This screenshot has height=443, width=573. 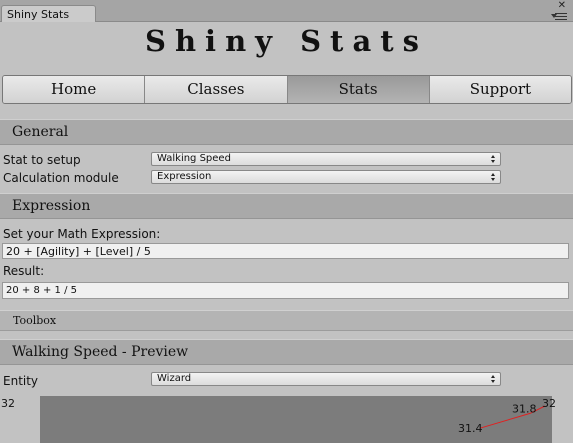 I want to click on preview-section-title: Walking Speed - Preview, so click(x=100, y=352).